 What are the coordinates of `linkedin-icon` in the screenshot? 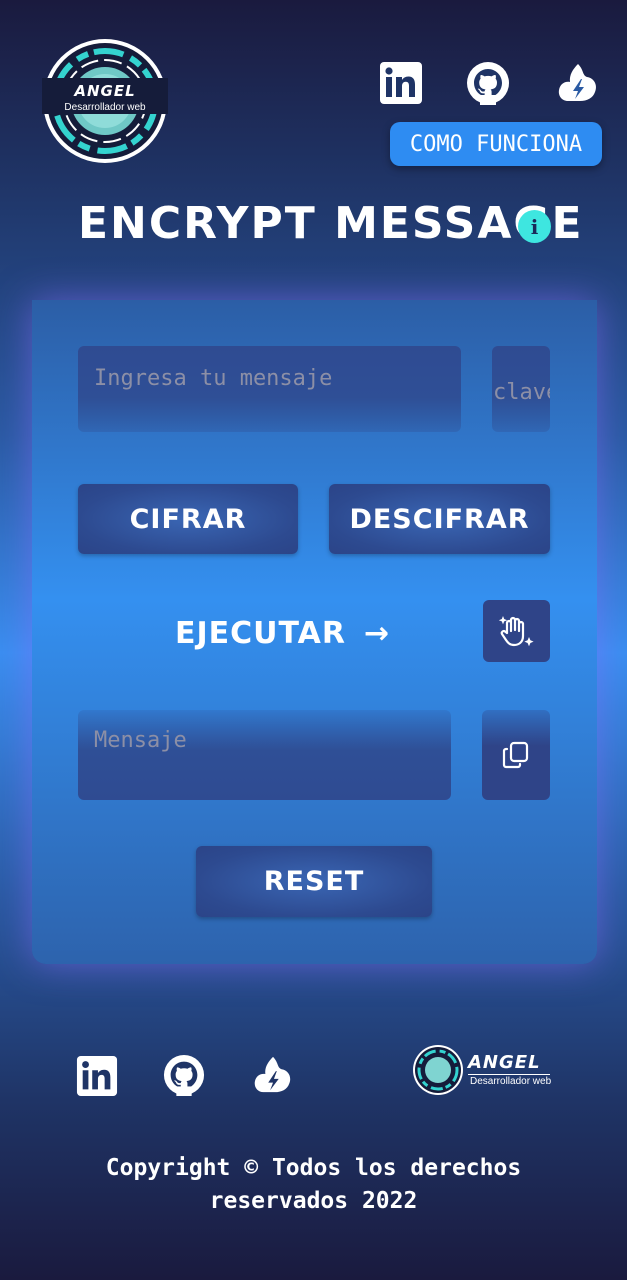 It's located at (401, 83).